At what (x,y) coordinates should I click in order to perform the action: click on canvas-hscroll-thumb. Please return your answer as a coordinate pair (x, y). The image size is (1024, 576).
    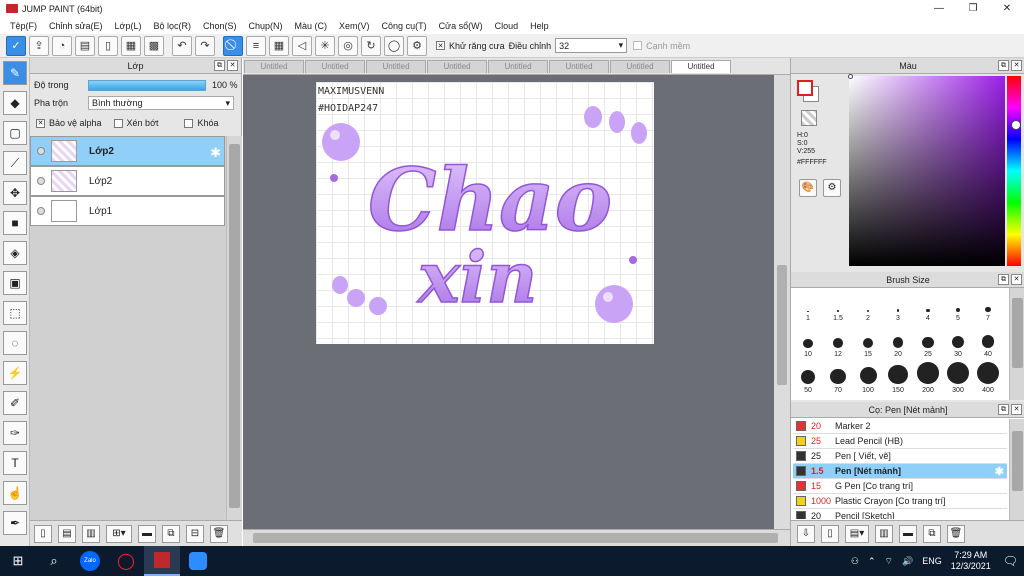
    Looking at the image, I should click on (515, 538).